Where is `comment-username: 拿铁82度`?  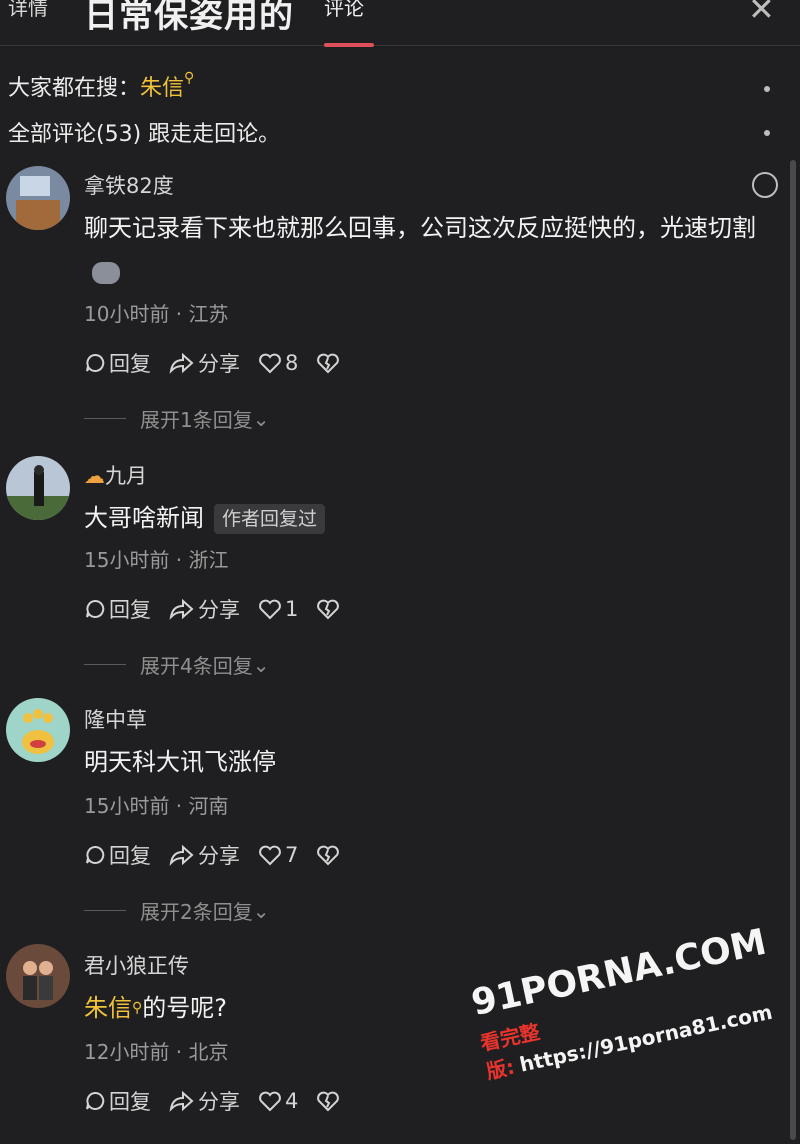 comment-username: 拿铁82度 is located at coordinates (129, 185).